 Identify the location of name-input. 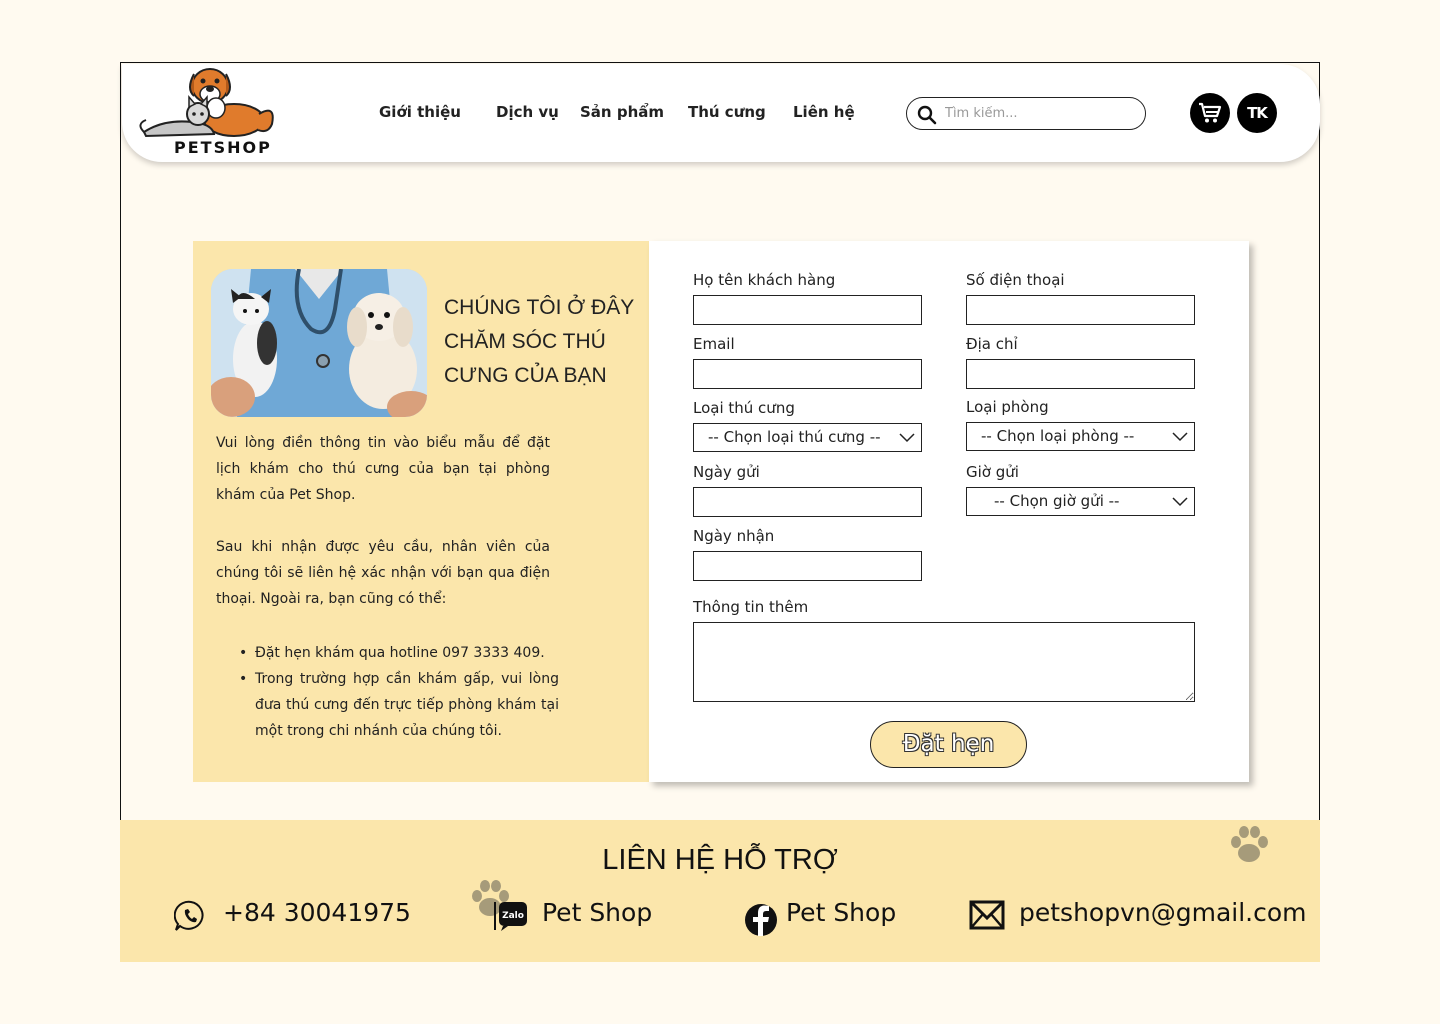
(807, 310).